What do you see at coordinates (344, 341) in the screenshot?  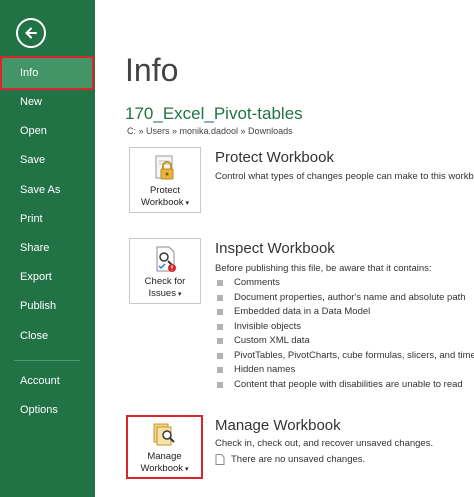 I see `list-item: Custom XML data` at bounding box center [344, 341].